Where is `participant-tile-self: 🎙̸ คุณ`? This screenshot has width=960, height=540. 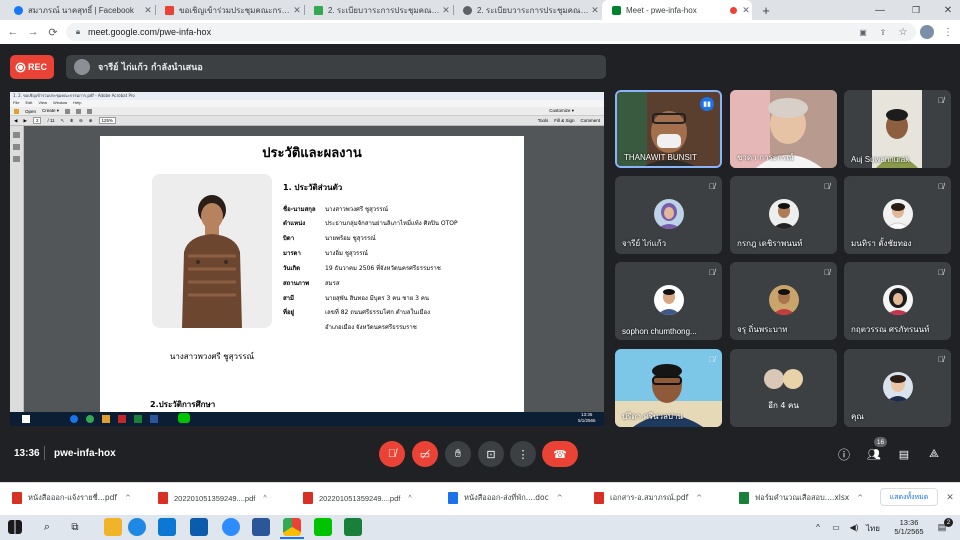 participant-tile-self: 🎙̸ คุณ is located at coordinates (897, 388).